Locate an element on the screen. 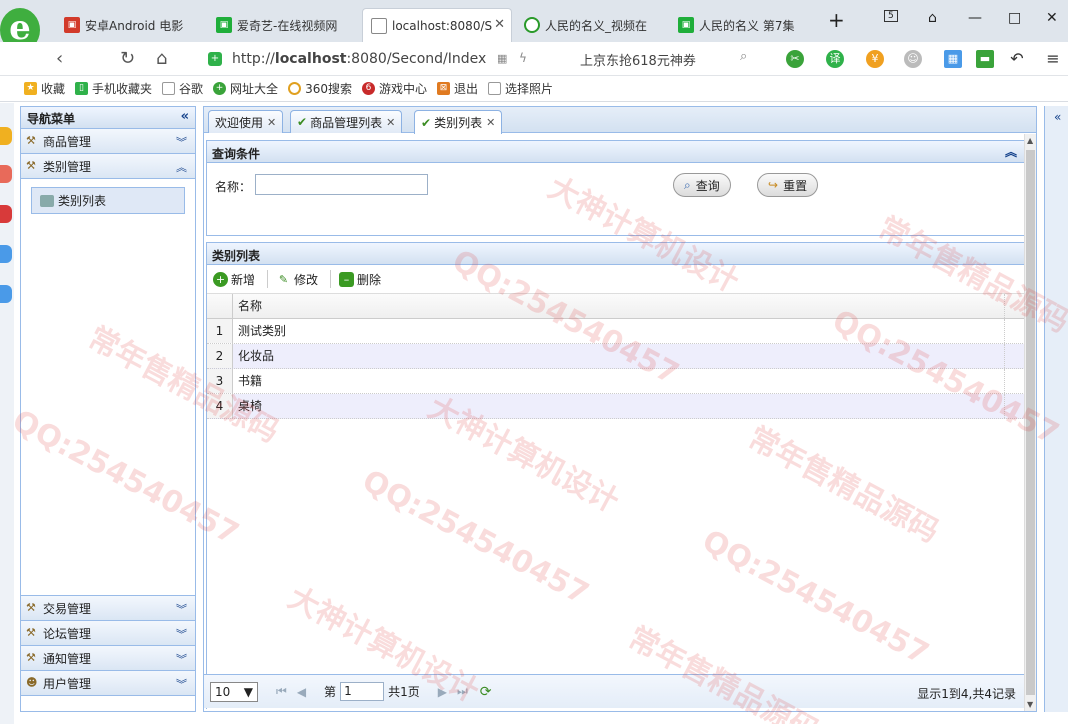 The image size is (1068, 724). close-tab-icon: ✕ is located at coordinates (499, 24).